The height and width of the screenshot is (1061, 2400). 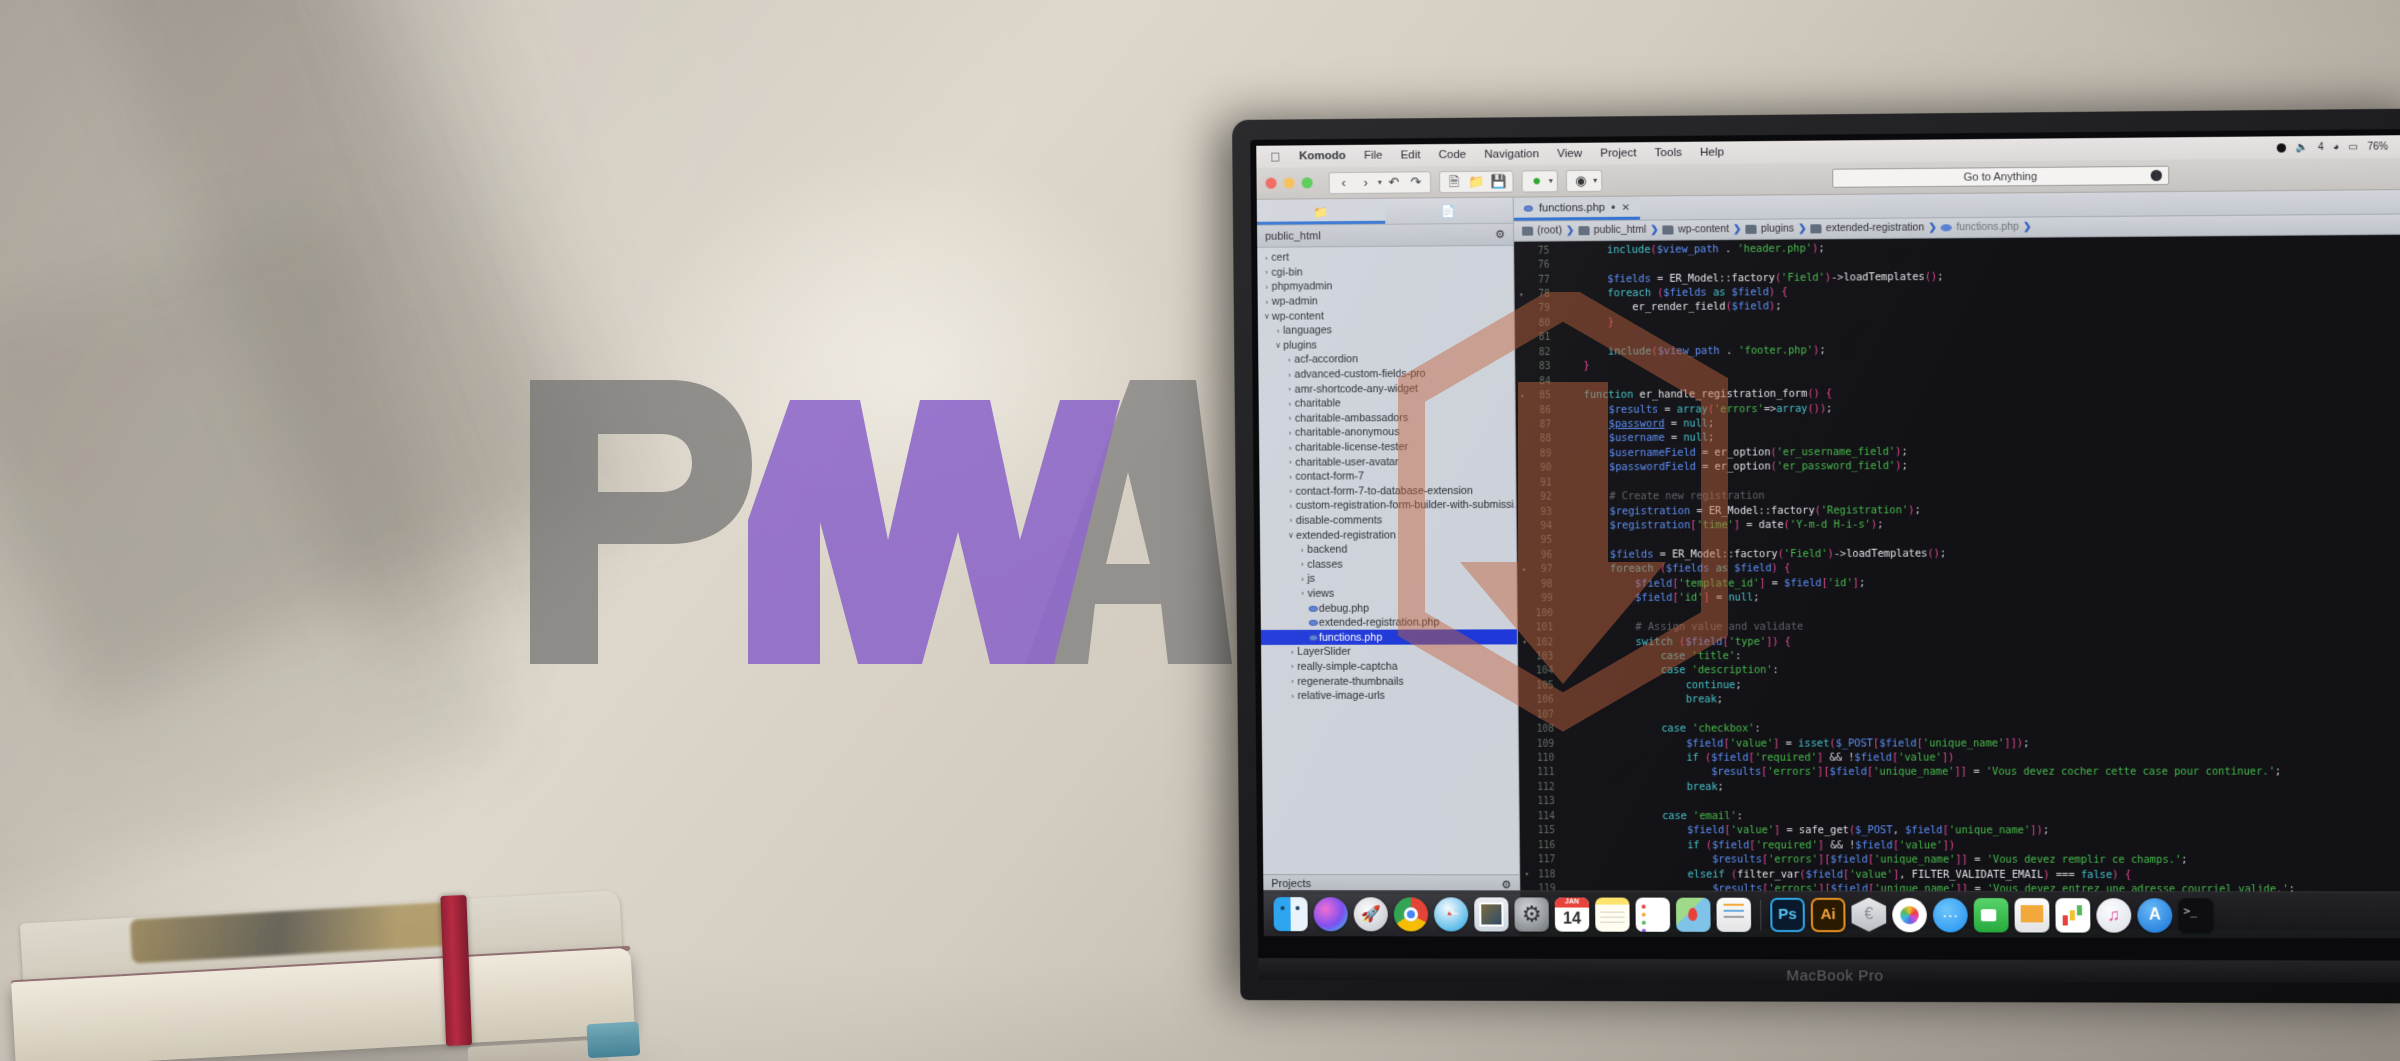 What do you see at coordinates (1981, 670) in the screenshot?
I see `code-line-text: case 'description':` at bounding box center [1981, 670].